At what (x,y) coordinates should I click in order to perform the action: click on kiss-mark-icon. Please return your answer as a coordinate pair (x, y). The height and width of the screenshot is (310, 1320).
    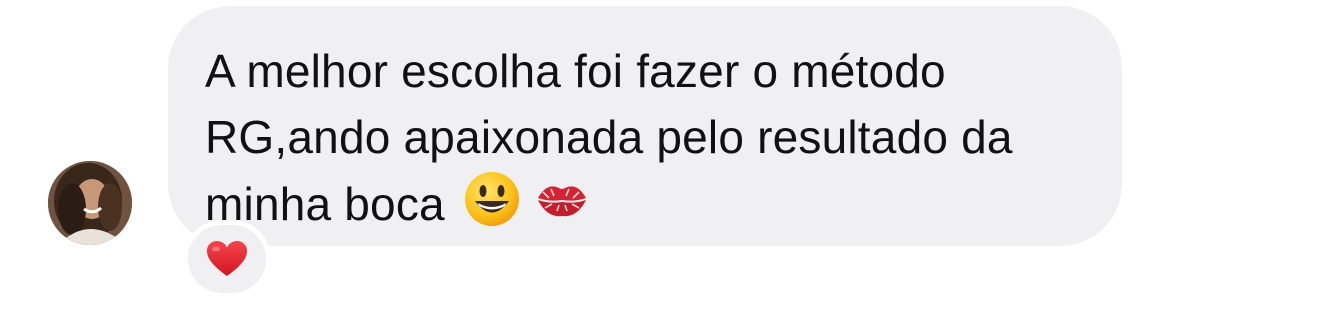
    Looking at the image, I should click on (561, 201).